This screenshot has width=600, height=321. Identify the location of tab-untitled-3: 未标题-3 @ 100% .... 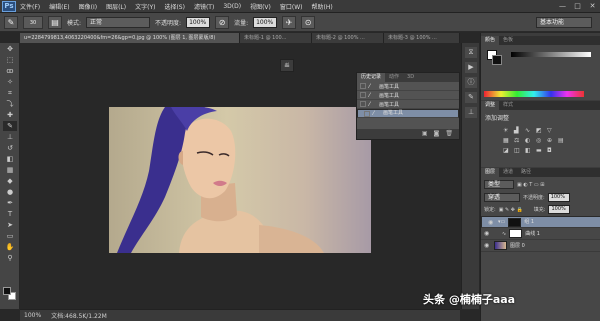
(422, 38).